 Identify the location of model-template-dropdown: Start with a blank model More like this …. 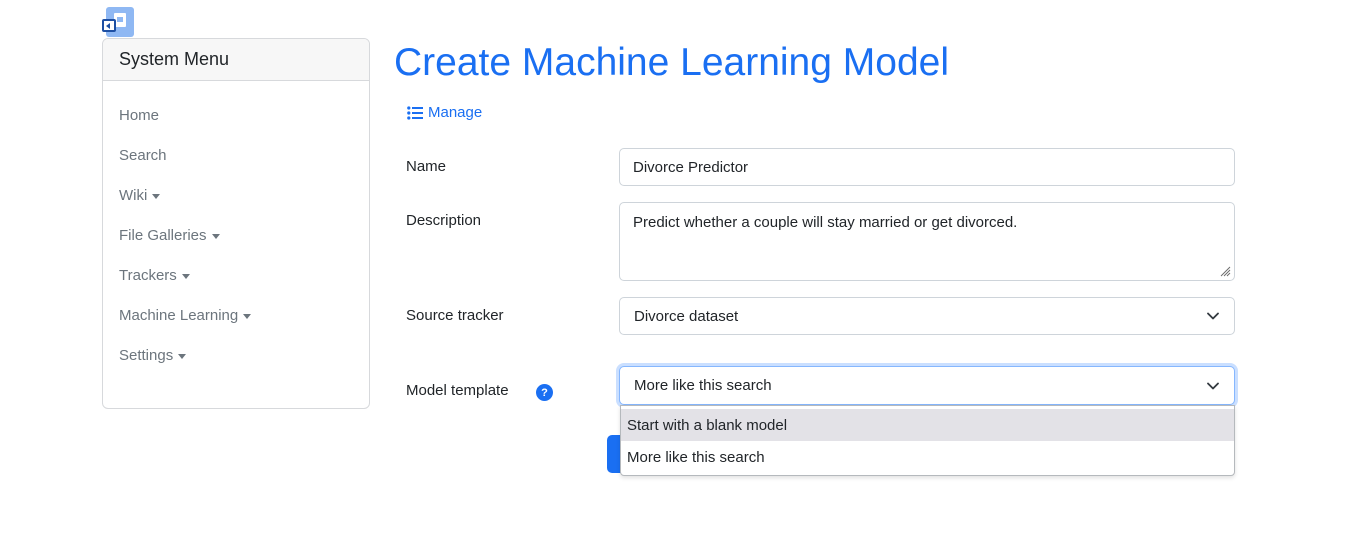
(927, 440).